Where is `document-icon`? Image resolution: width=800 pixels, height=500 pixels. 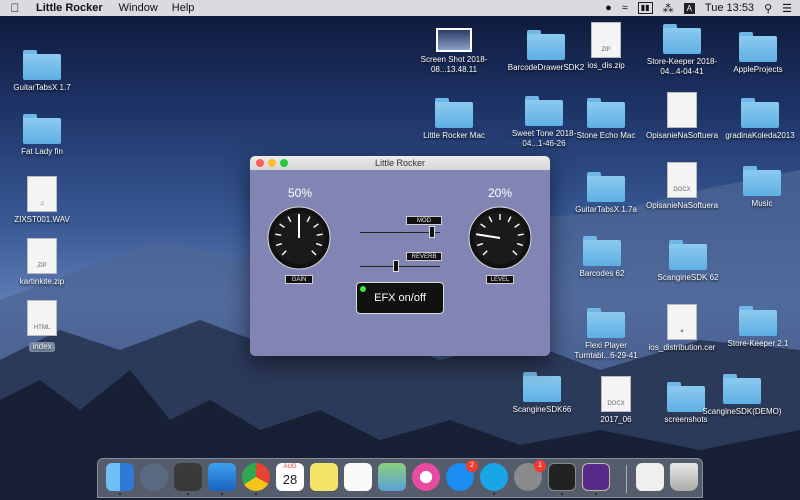
document-icon is located at coordinates (682, 110).